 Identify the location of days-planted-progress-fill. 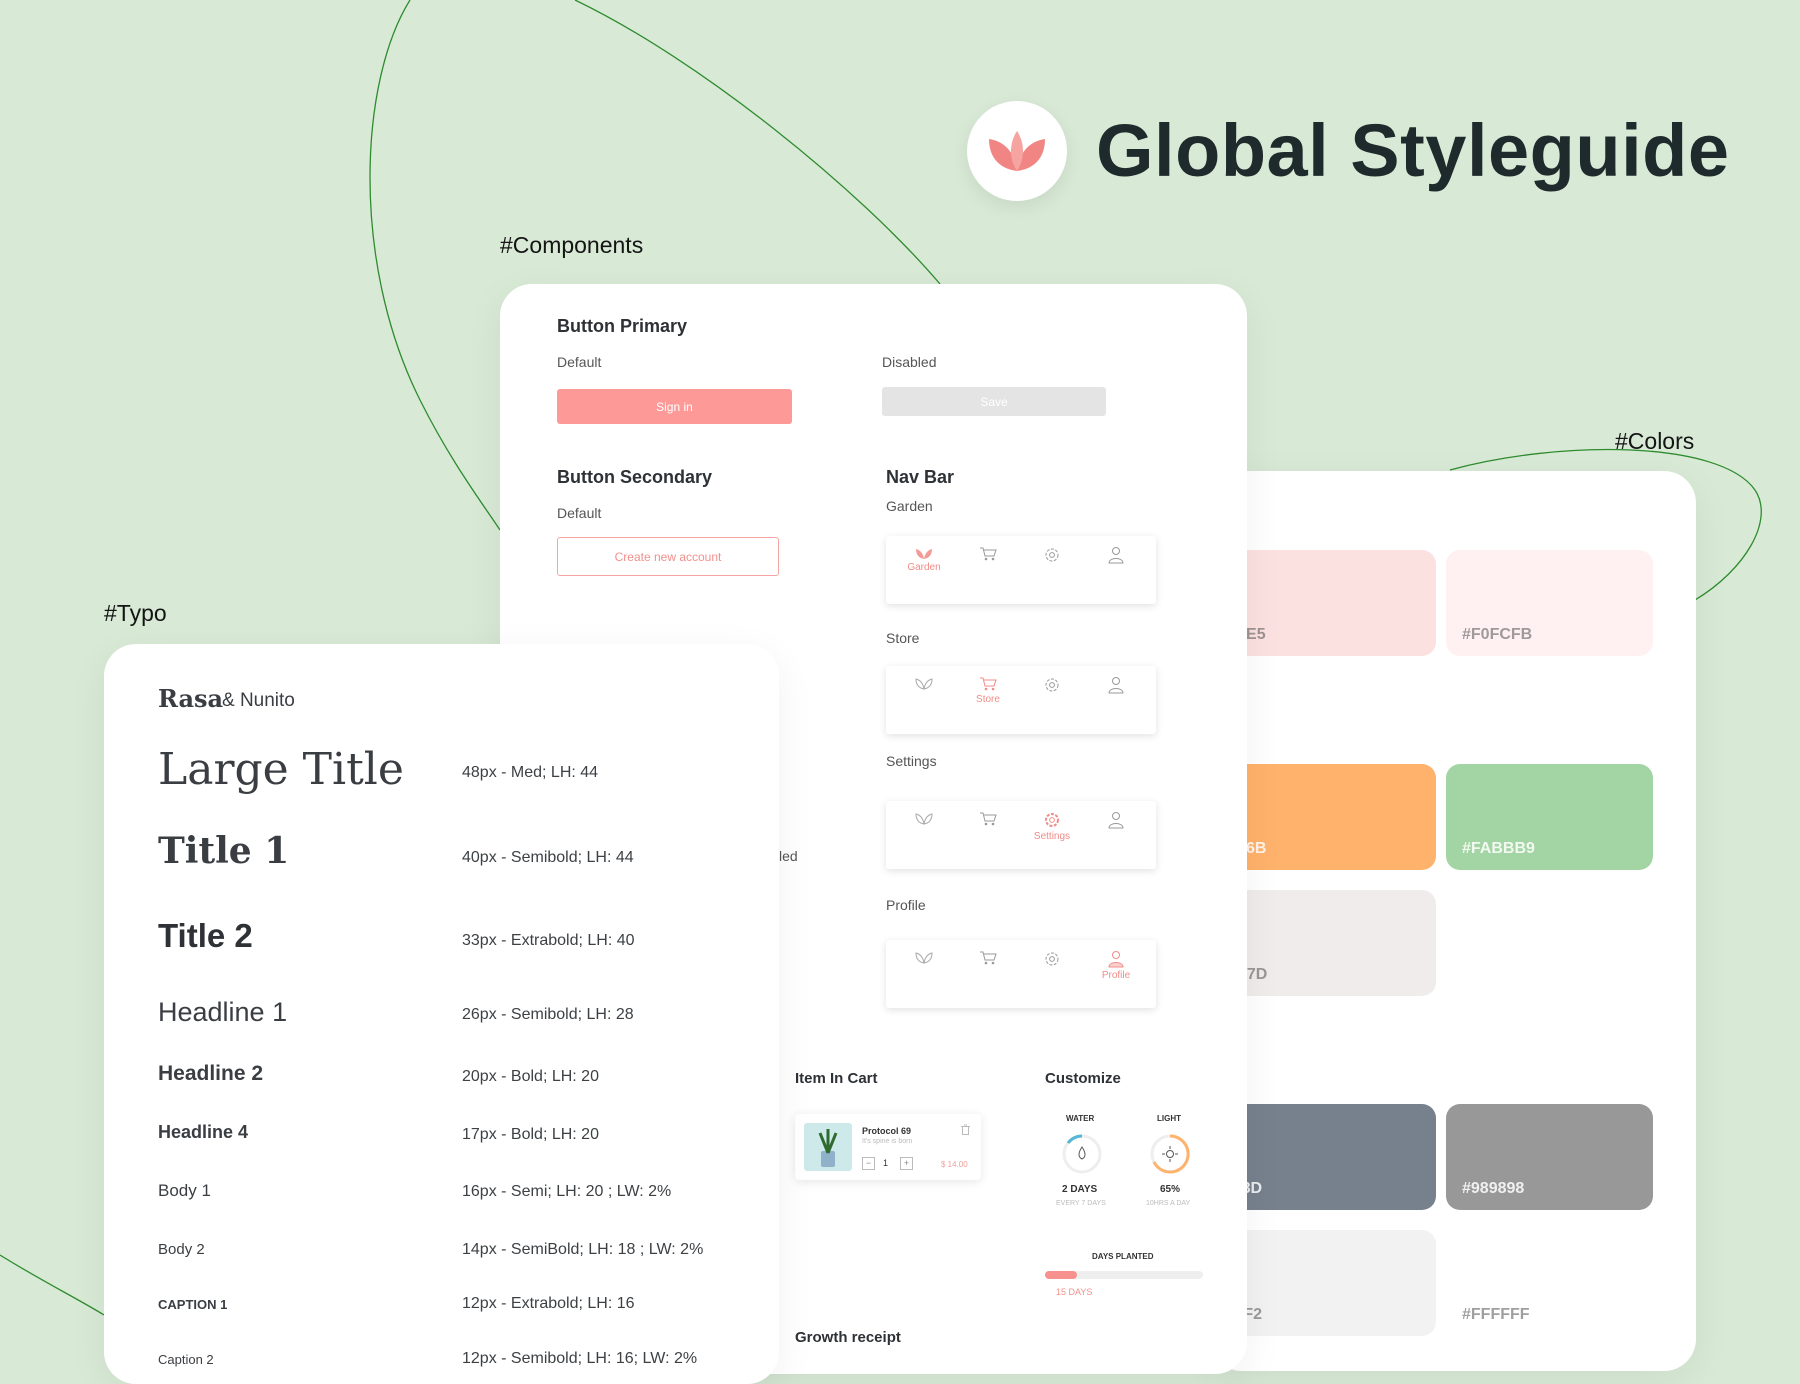
(1061, 1275).